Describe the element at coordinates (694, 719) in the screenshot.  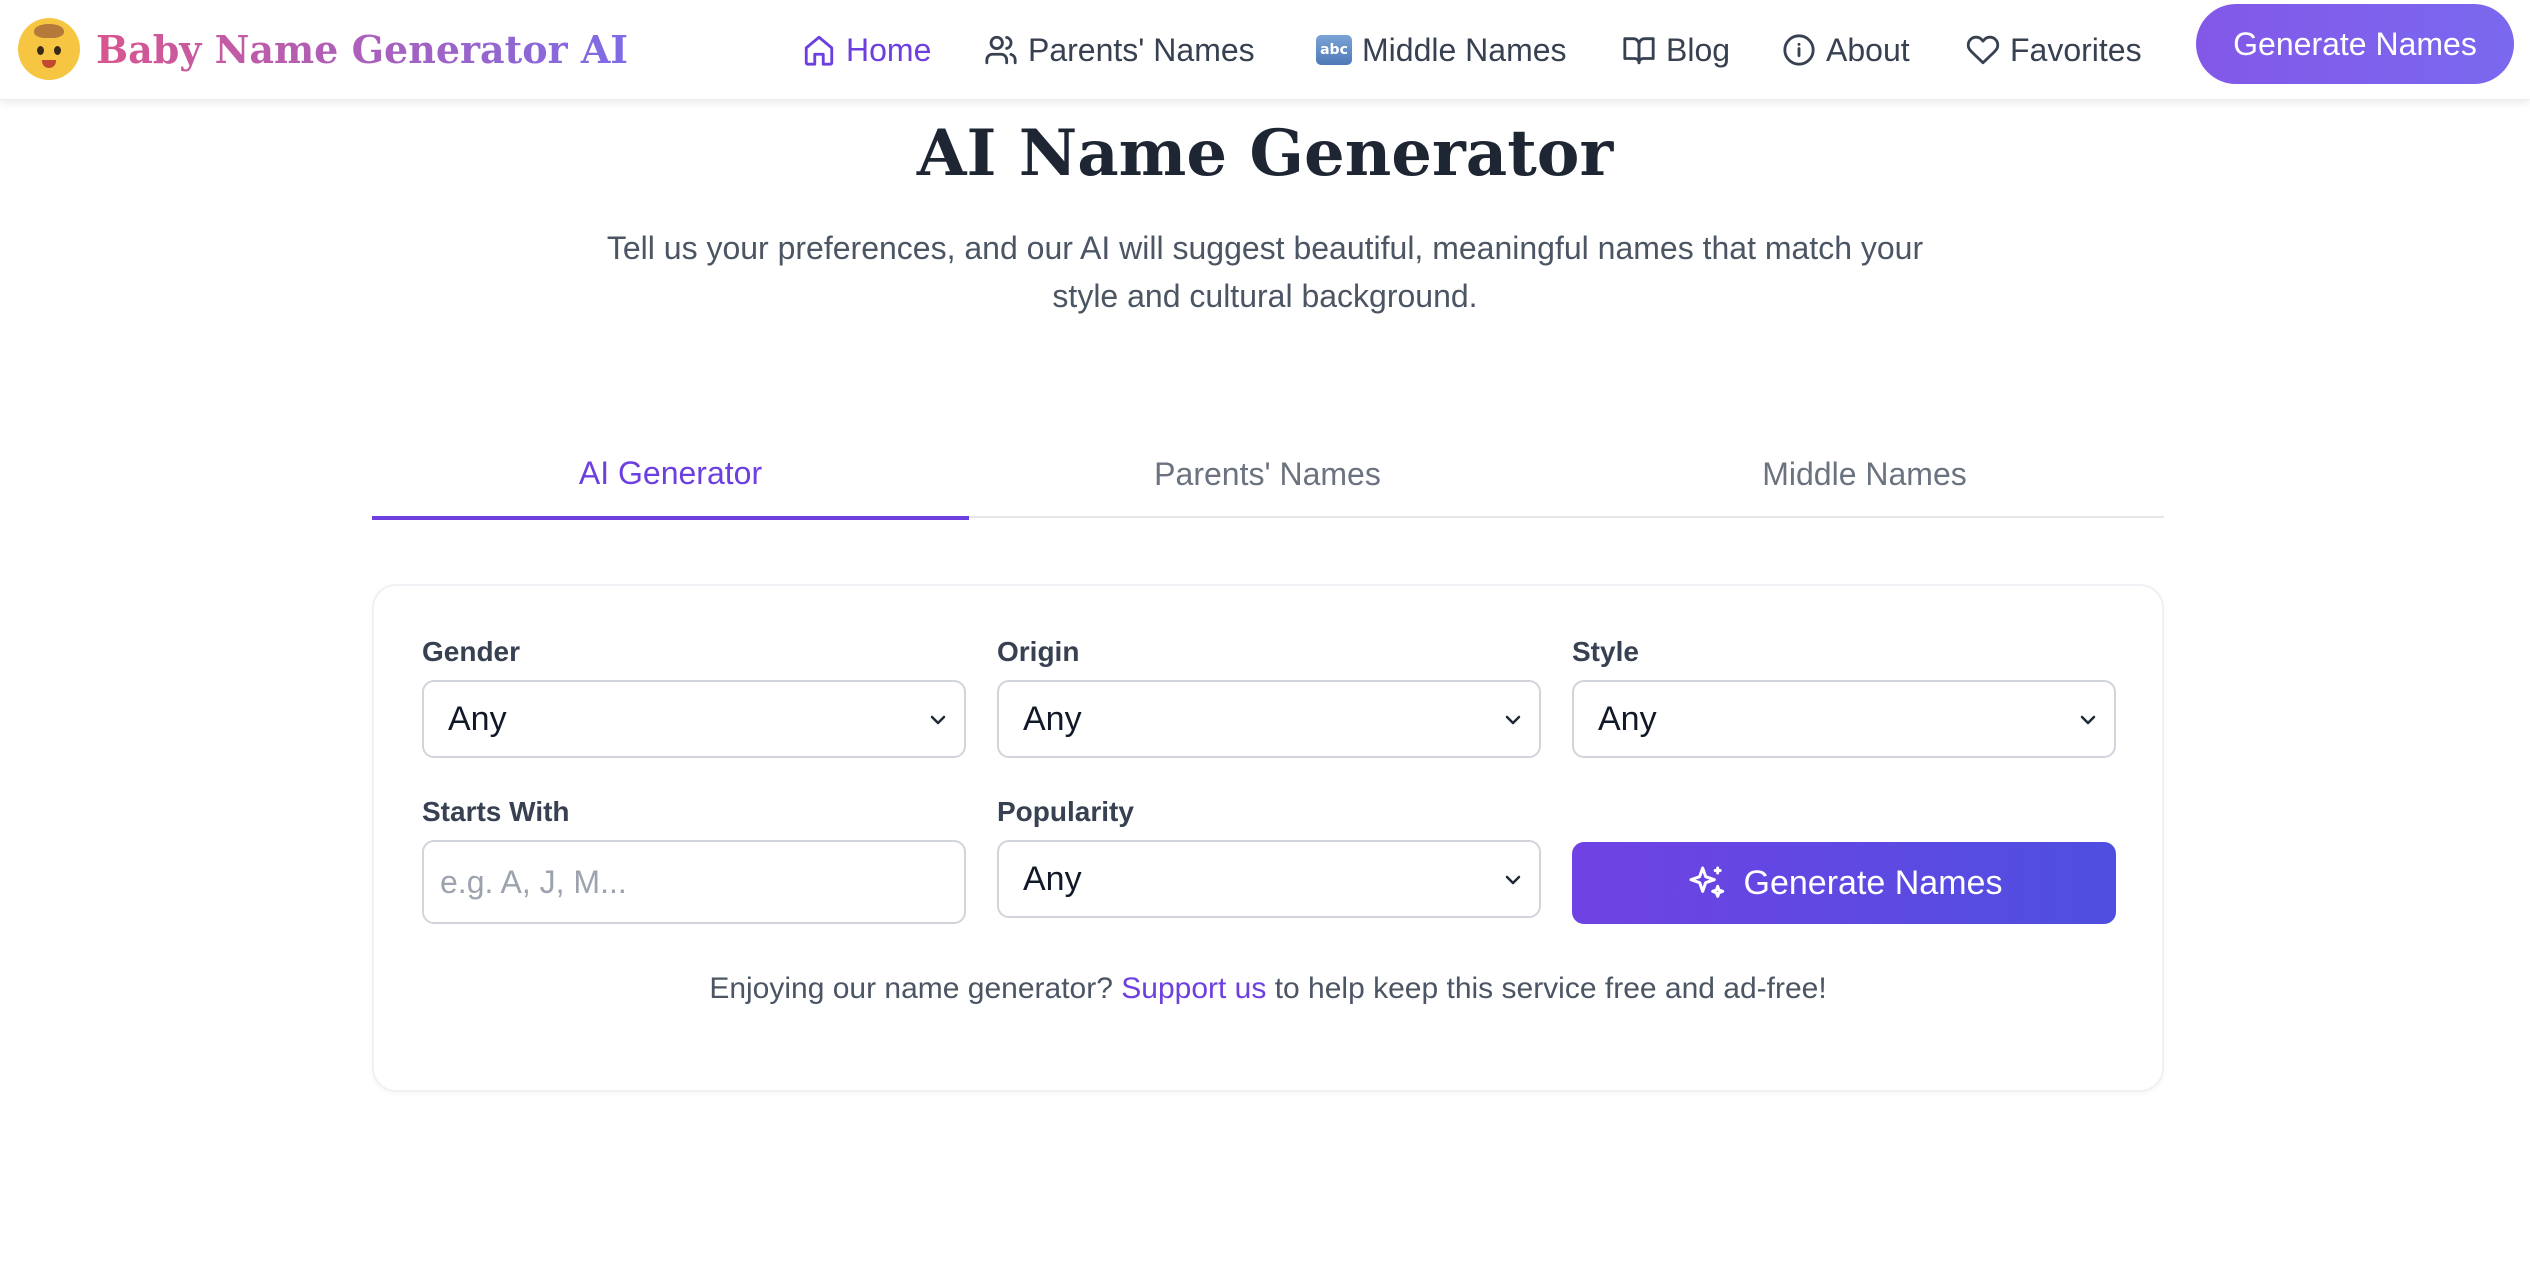
I see `gender-select: Any` at that location.